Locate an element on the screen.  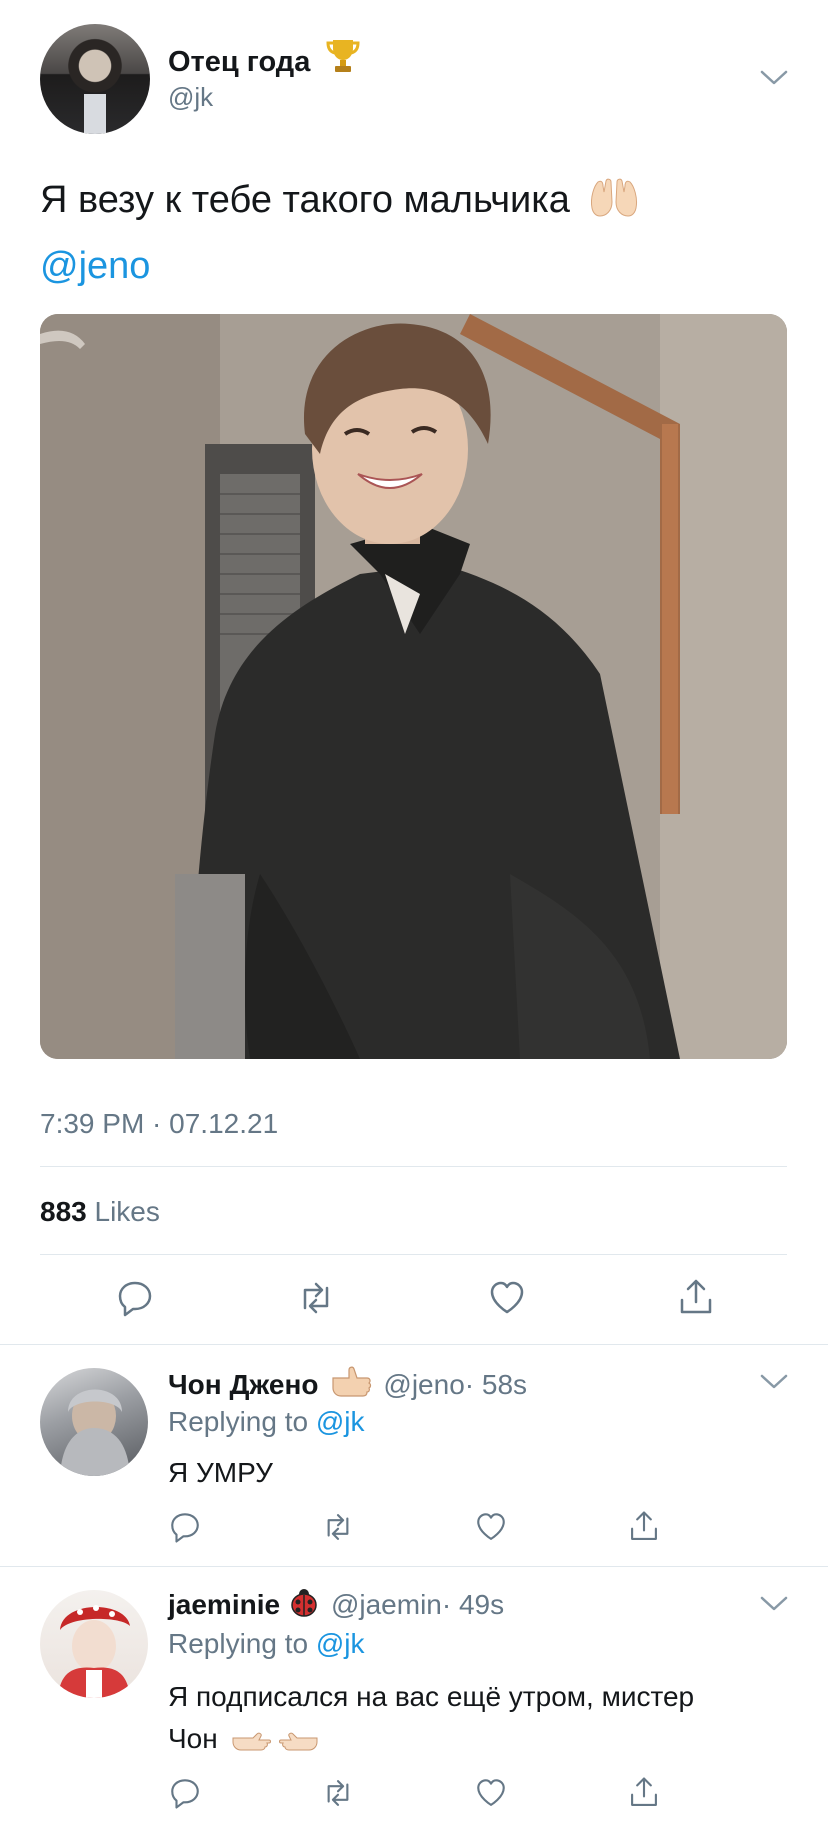
pointing-hands-icon is located at coordinates (275, 1745).